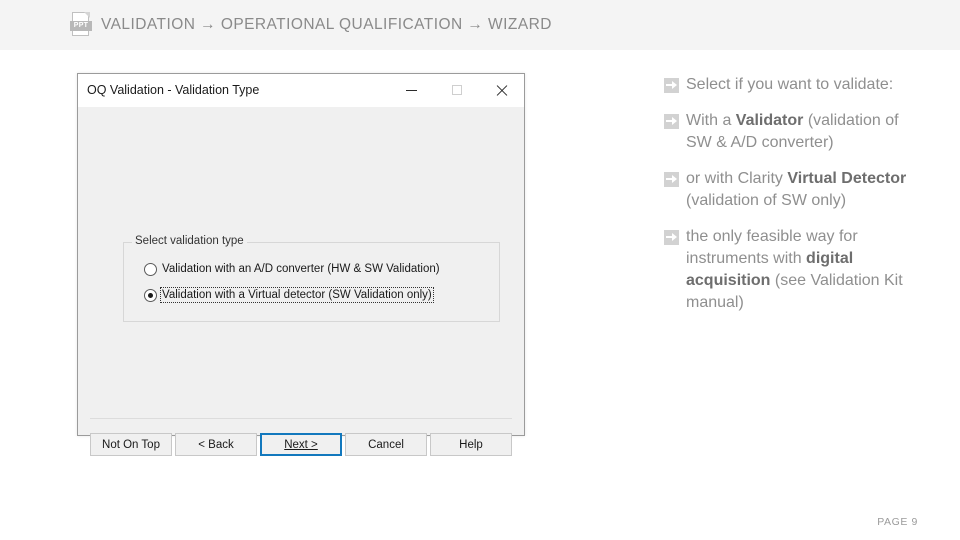 The height and width of the screenshot is (540, 960). I want to click on radio-icon-unchecked, so click(150, 269).